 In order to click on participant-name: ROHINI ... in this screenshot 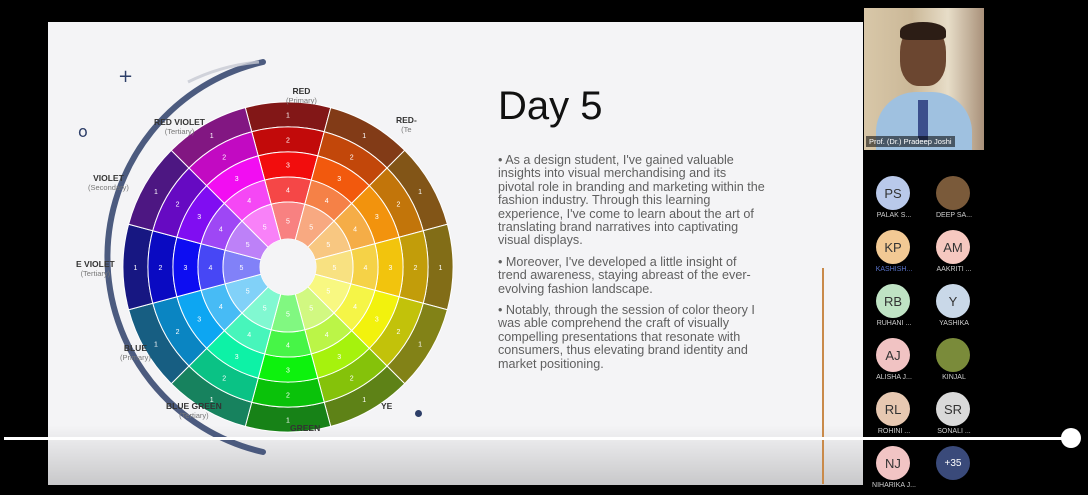, I will do `click(894, 431)`.